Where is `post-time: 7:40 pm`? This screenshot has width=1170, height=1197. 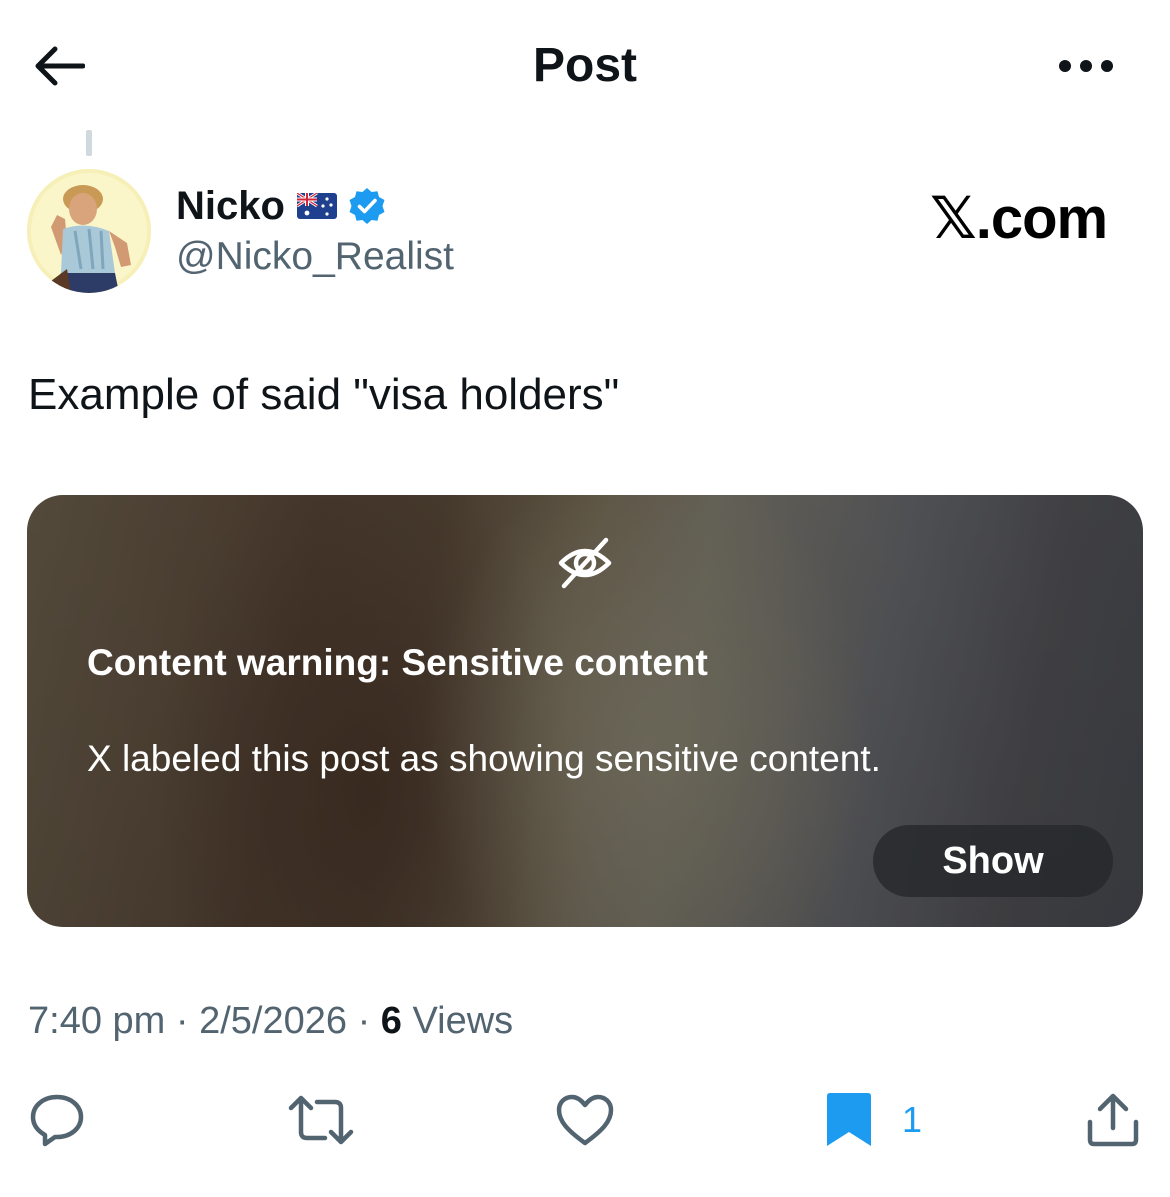 post-time: 7:40 pm is located at coordinates (96, 1021).